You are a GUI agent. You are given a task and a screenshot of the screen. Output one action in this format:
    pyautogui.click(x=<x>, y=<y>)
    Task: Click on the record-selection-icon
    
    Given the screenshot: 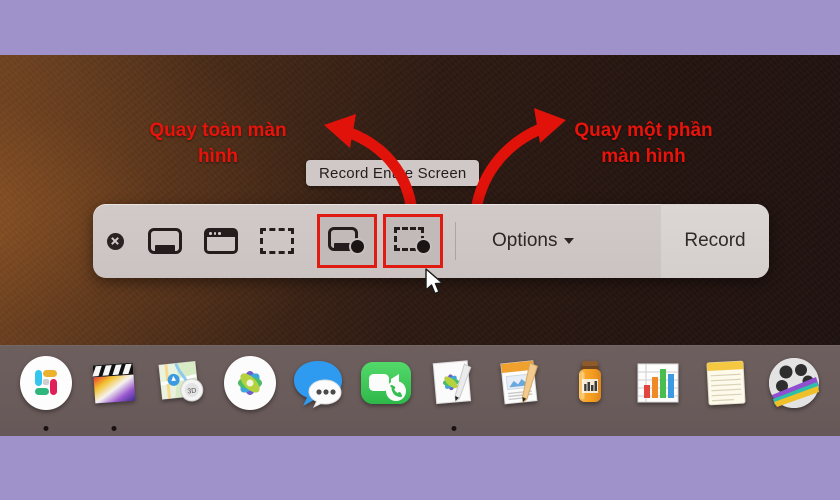 What is the action you would take?
    pyautogui.click(x=413, y=241)
    